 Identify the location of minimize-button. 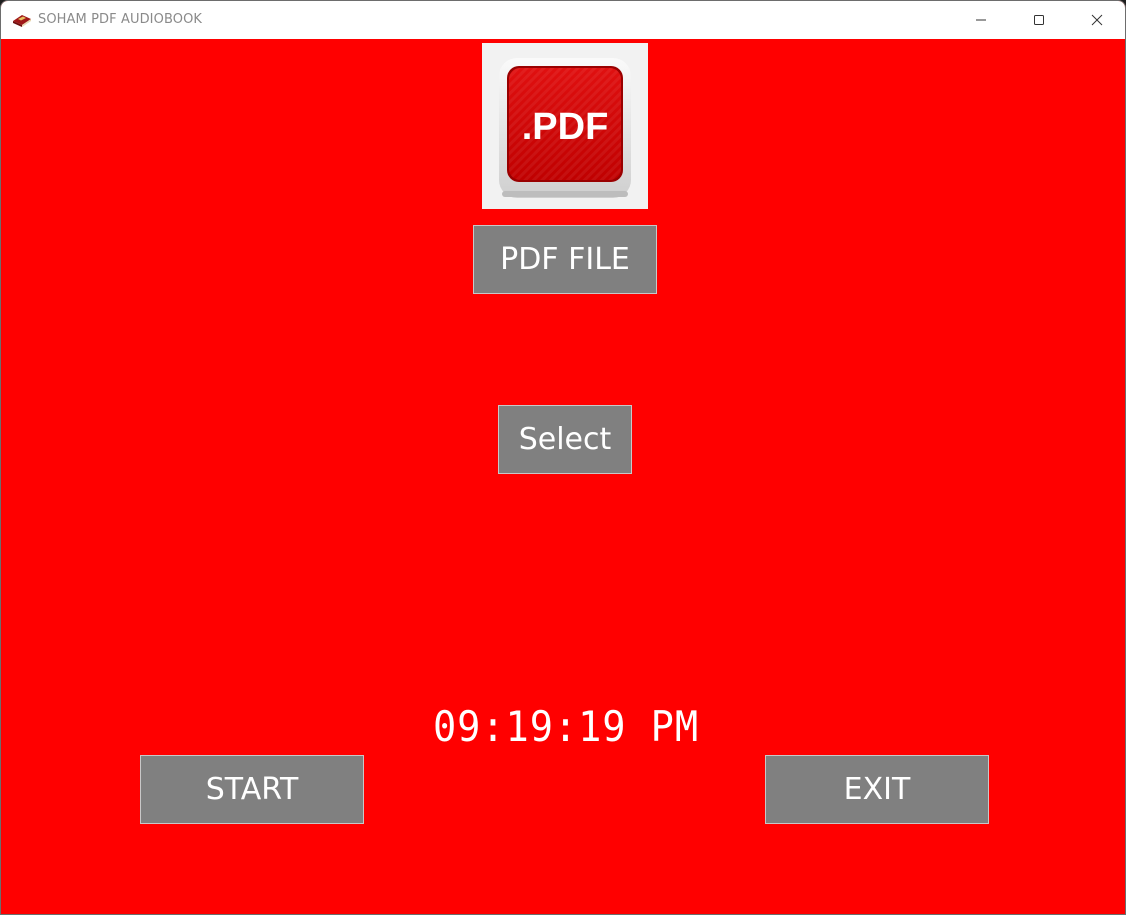
(981, 20).